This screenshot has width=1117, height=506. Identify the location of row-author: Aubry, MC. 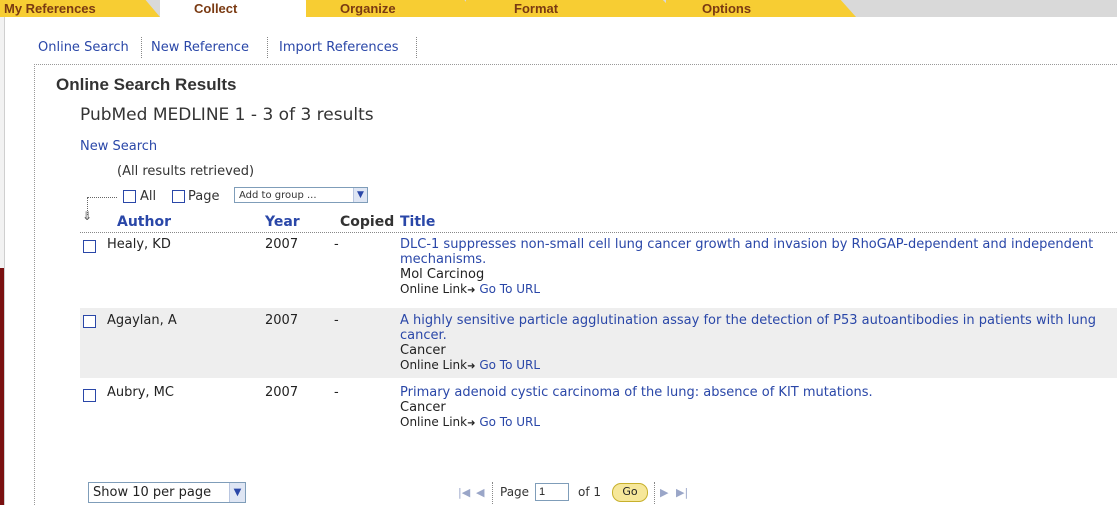
(140, 392).